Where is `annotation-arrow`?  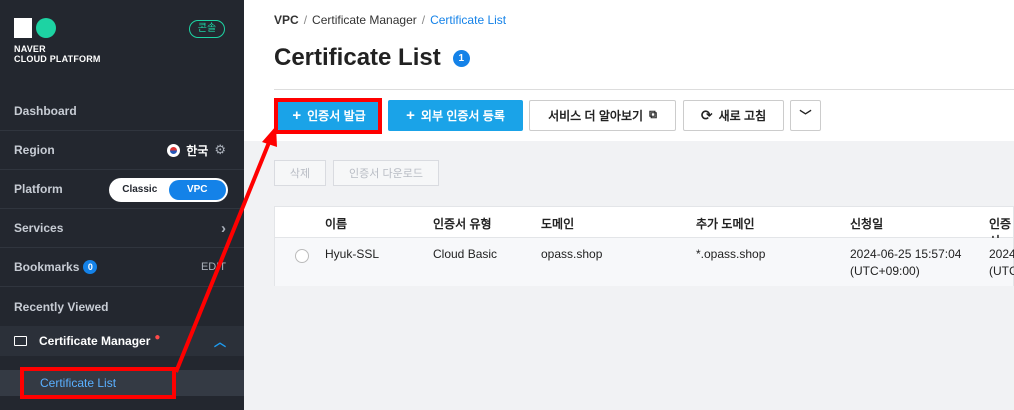 annotation-arrow is located at coordinates (225, 249).